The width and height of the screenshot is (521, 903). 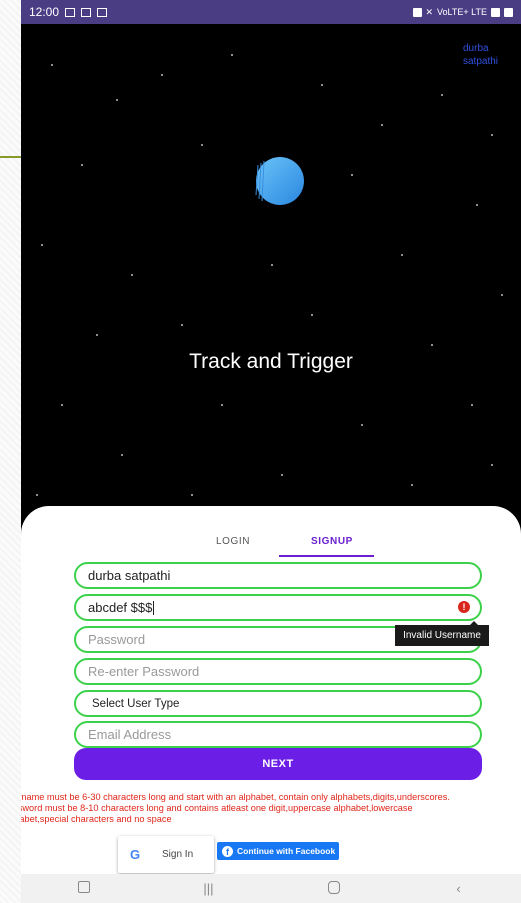 I want to click on facebook-login-label: Continue with Facebook, so click(x=286, y=851).